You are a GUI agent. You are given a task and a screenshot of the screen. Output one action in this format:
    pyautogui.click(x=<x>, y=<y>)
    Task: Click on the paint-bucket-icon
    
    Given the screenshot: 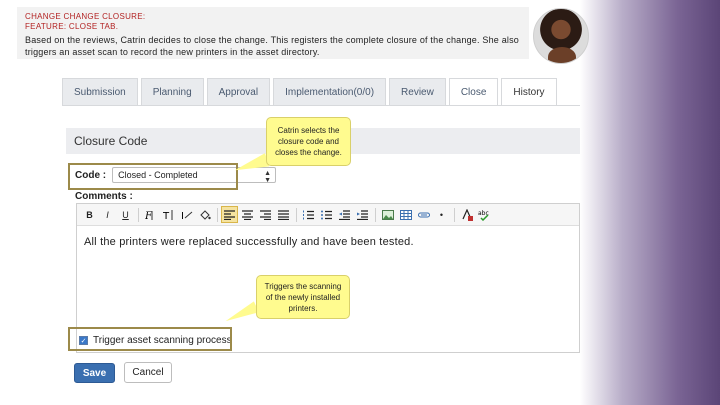 What is the action you would take?
    pyautogui.click(x=204, y=214)
    